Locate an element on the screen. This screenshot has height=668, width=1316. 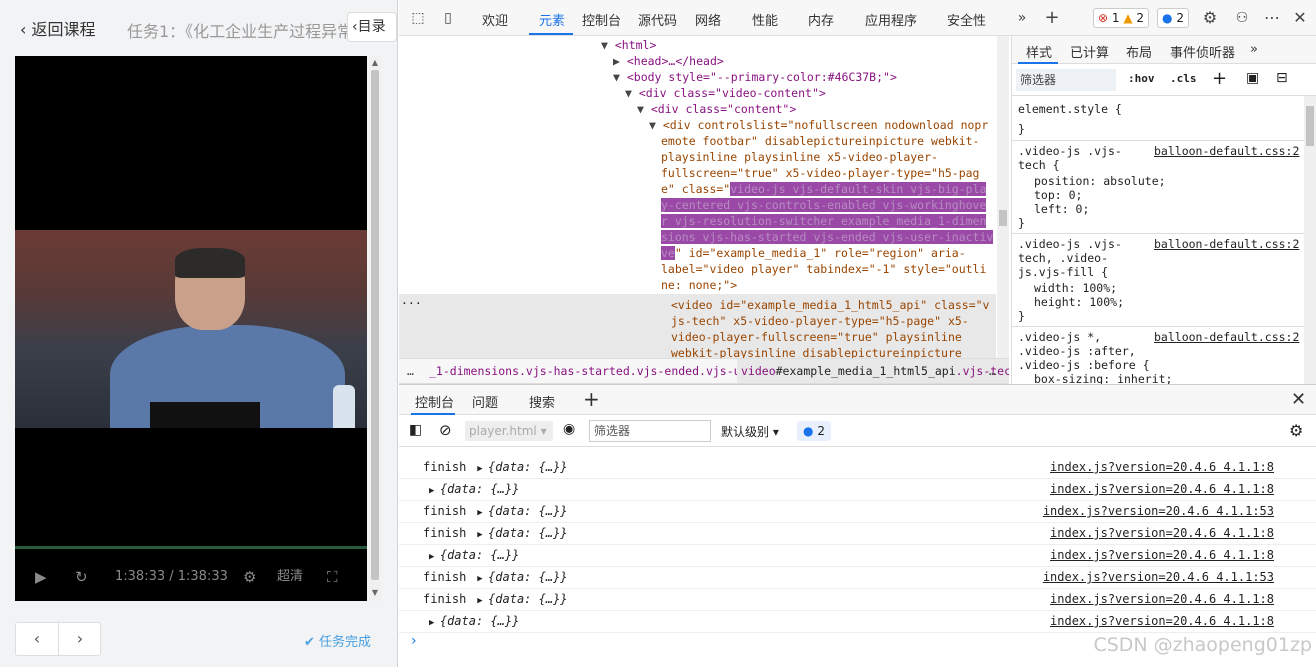
rule3-selector: .video-js *, is located at coordinates (1059, 337).